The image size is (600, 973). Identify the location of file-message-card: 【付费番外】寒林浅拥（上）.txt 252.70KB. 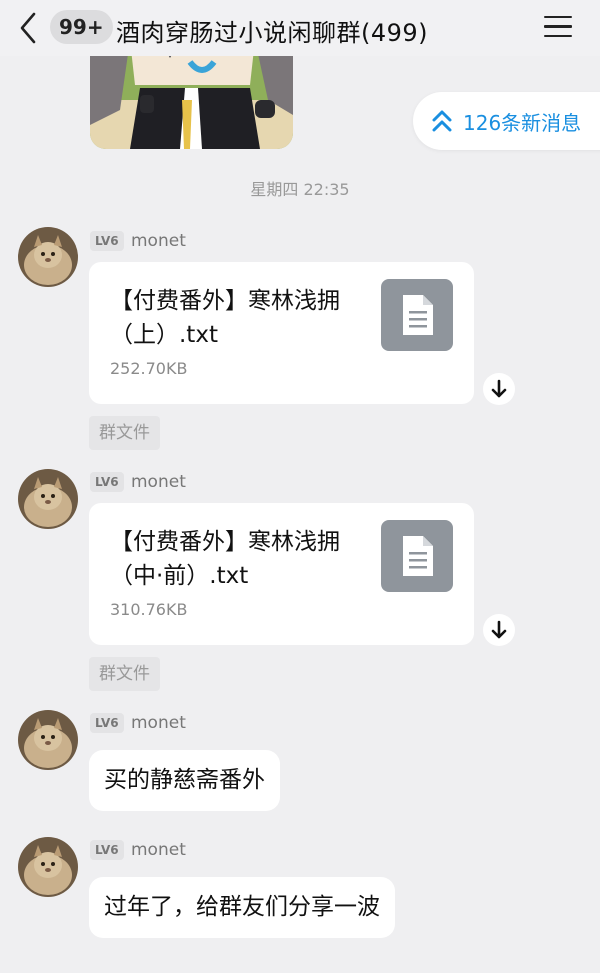
(281, 333).